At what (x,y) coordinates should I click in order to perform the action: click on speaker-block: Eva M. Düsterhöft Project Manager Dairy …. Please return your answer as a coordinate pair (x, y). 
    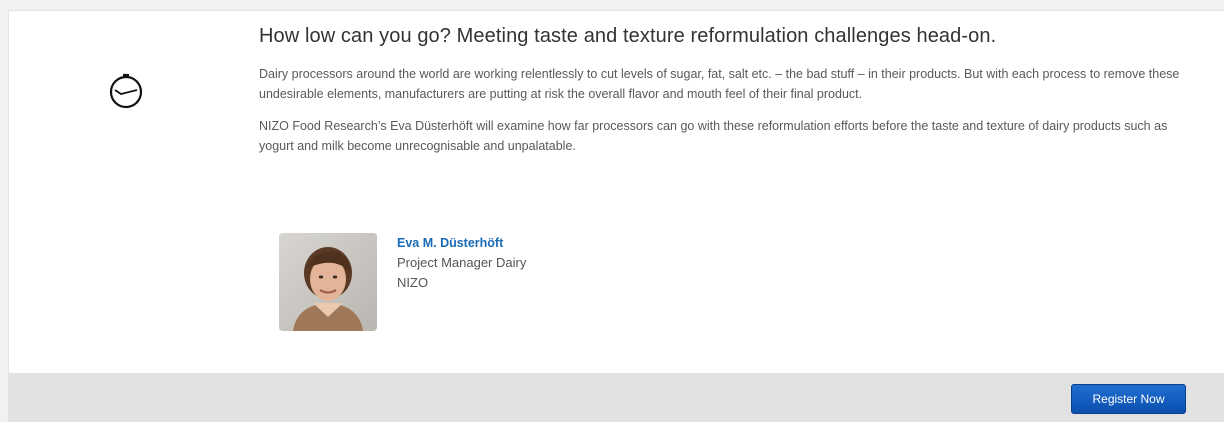
    Looking at the image, I should click on (402, 282).